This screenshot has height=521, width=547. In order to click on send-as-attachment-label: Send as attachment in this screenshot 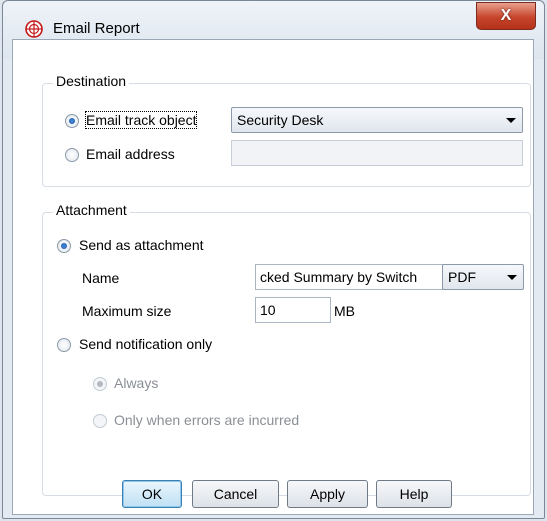, I will do `click(141, 245)`.